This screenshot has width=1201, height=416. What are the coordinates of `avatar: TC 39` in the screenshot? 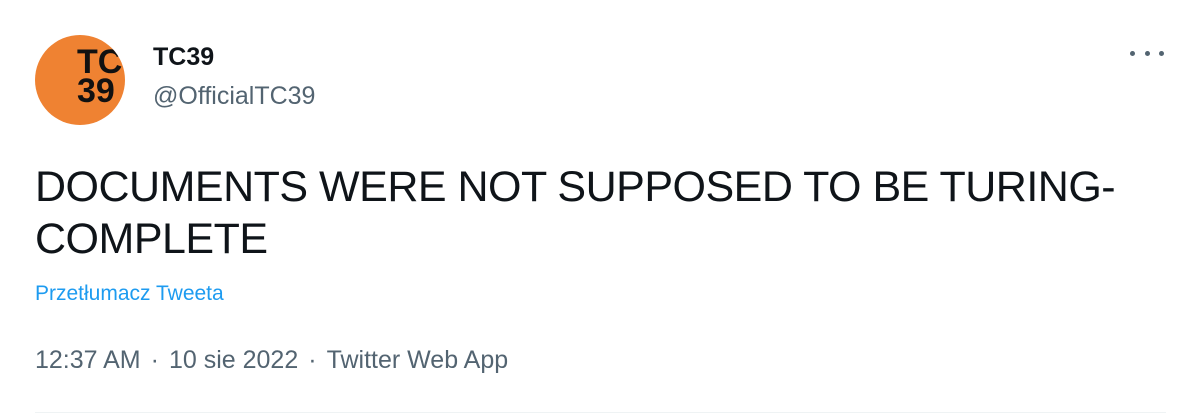 It's located at (80, 80).